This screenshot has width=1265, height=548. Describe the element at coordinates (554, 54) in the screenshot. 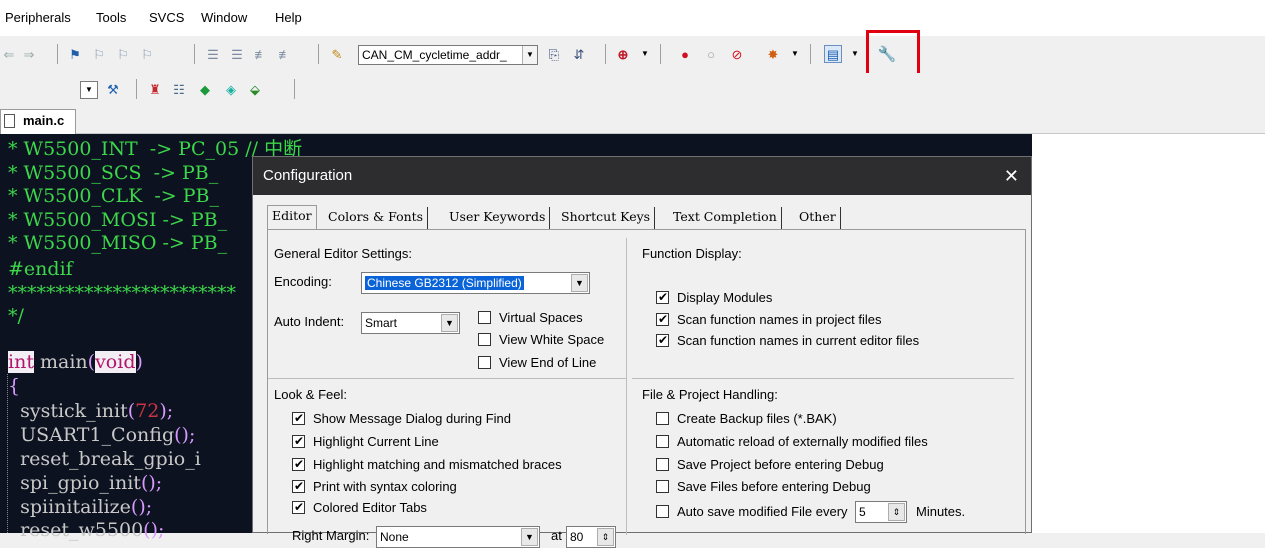

I see `find-icon: ⎘` at that location.